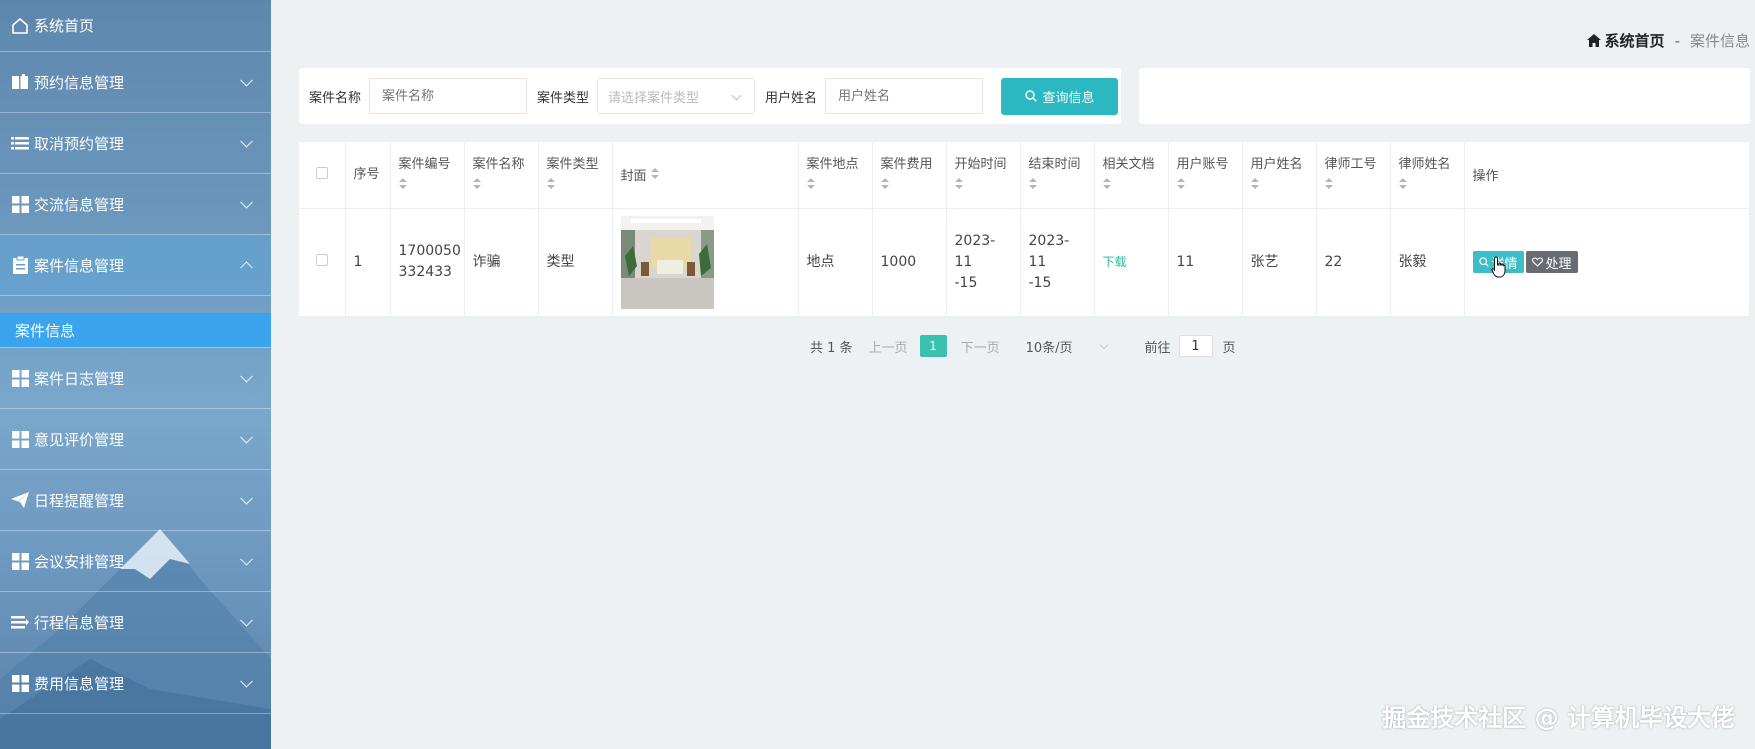 This screenshot has width=1755, height=749. What do you see at coordinates (983, 175) in the screenshot?
I see `col-start-time: 开始时间` at bounding box center [983, 175].